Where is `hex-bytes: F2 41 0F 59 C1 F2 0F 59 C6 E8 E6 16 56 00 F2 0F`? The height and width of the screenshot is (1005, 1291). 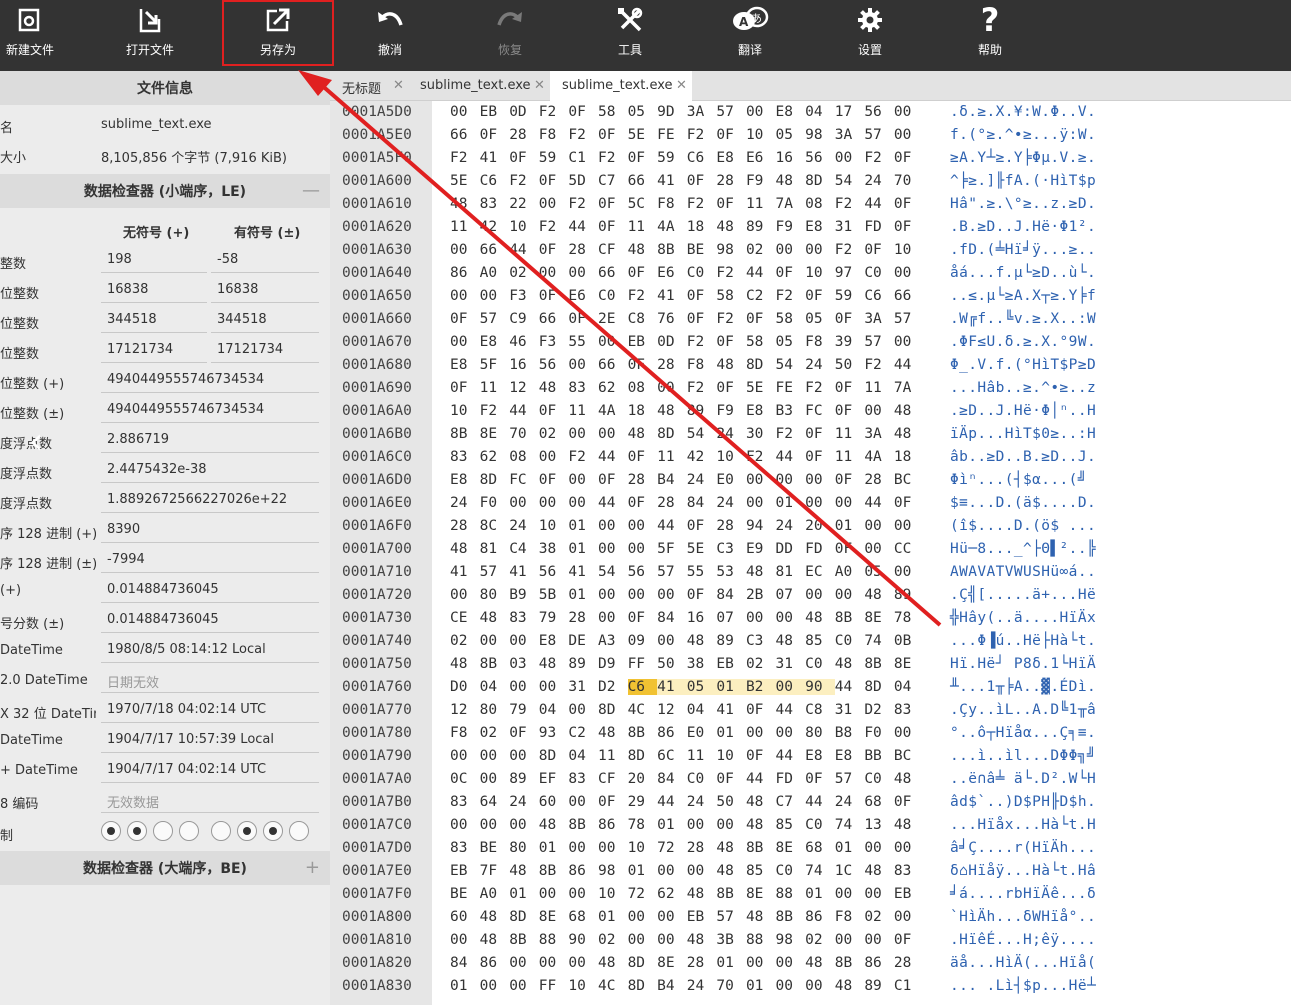
hex-bytes: F2 41 0F 59 C1 F2 0F 59 C6 E8 E6 16 56 00 F2 0F is located at coordinates (687, 158).